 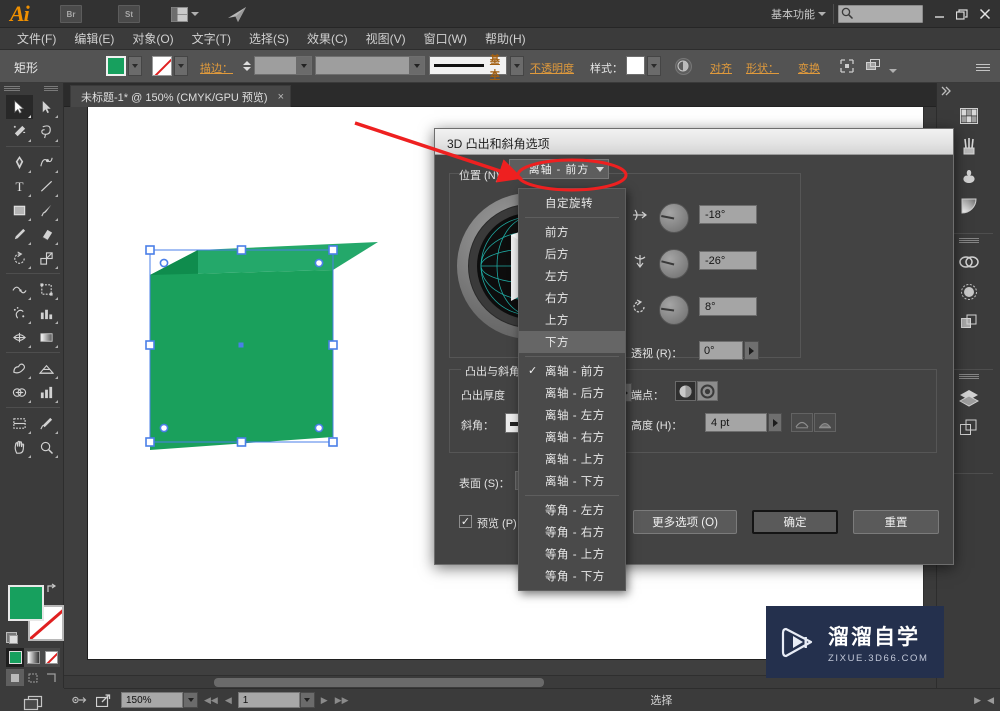 I want to click on cap-off-button, so click(x=707, y=391).